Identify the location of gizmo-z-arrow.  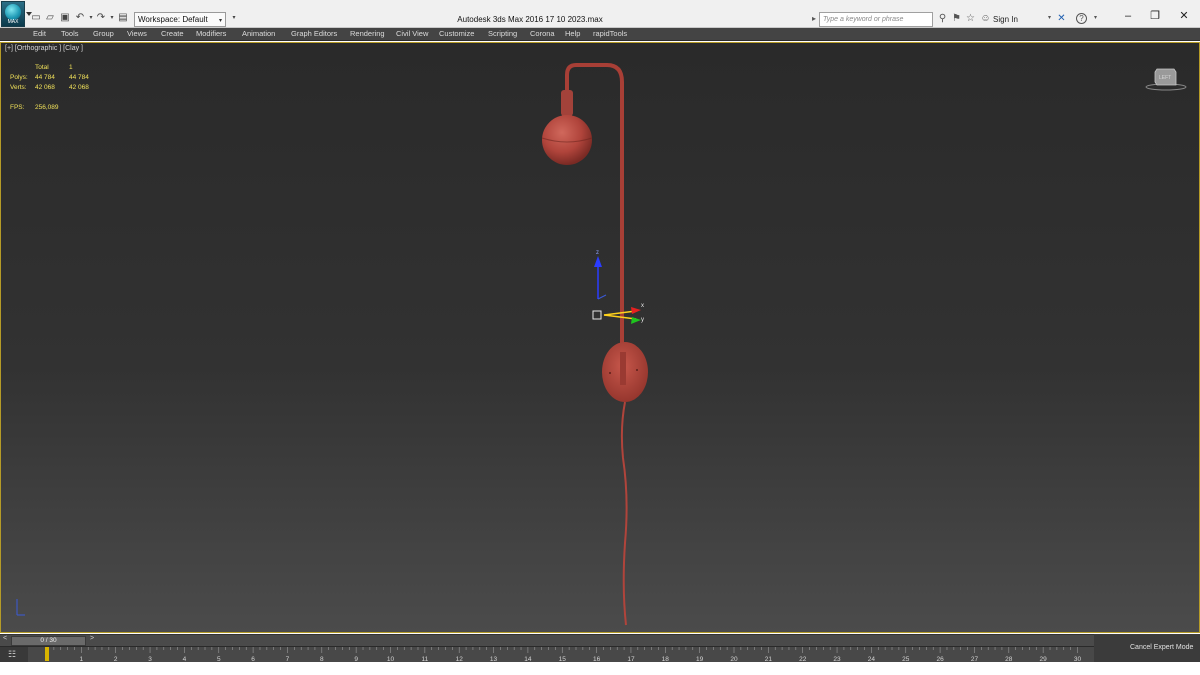
(598, 261).